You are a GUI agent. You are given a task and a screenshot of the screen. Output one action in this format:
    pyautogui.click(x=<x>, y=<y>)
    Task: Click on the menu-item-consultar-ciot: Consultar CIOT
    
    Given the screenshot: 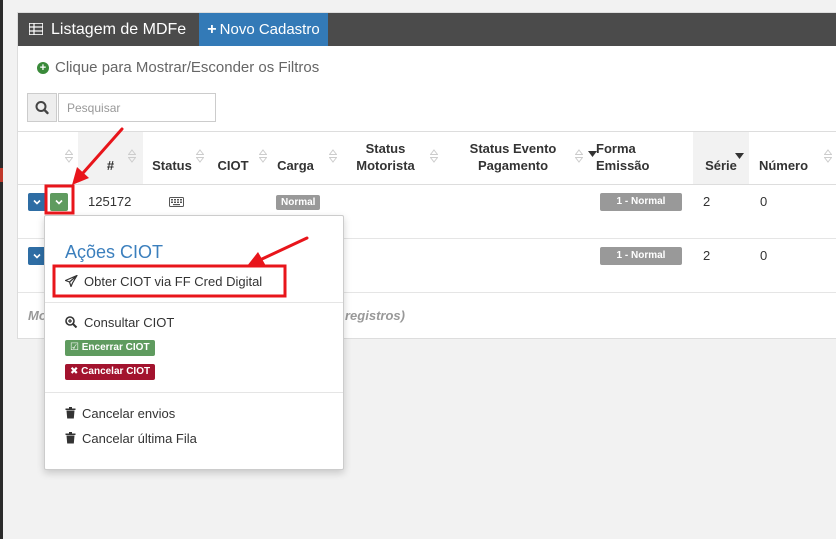 What is the action you would take?
    pyautogui.click(x=119, y=322)
    